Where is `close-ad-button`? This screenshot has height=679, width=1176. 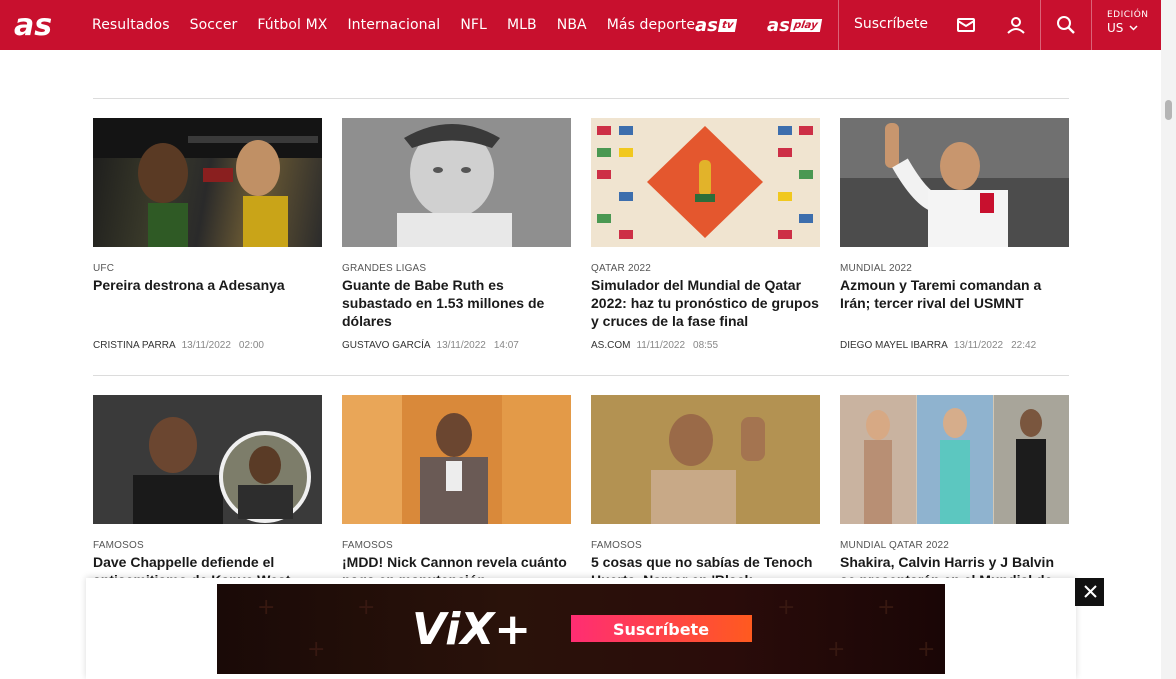 close-ad-button is located at coordinates (1089, 592).